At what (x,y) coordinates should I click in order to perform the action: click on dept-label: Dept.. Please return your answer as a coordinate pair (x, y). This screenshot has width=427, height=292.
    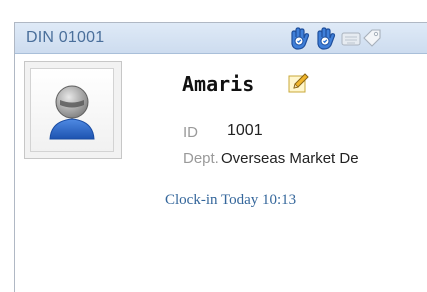
    Looking at the image, I should click on (201, 158).